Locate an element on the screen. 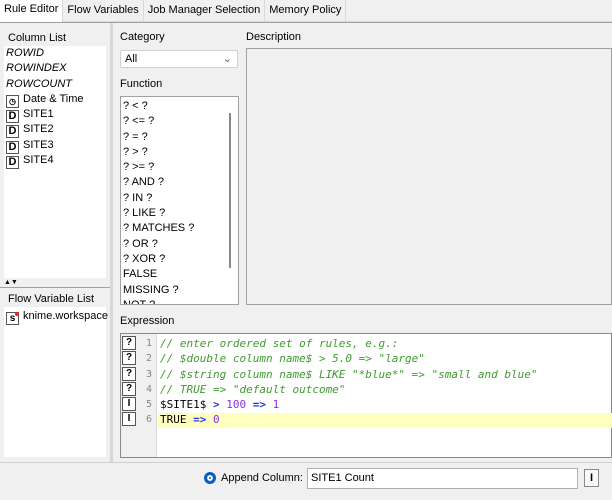 Image resolution: width=612 pixels, height=500 pixels. list-item: D SITE3 is located at coordinates (55, 146).